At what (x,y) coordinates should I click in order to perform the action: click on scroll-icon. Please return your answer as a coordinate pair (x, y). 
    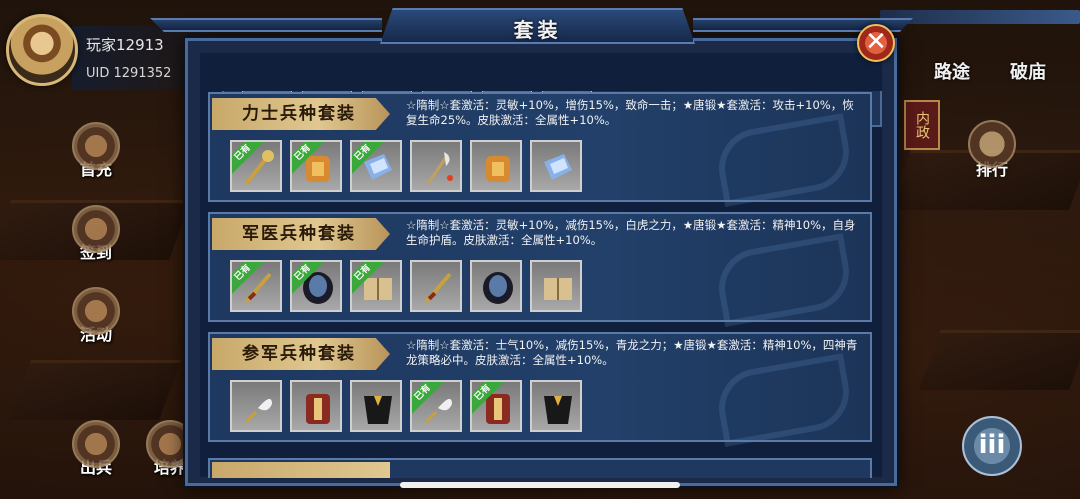
    Looking at the image, I should click on (558, 167).